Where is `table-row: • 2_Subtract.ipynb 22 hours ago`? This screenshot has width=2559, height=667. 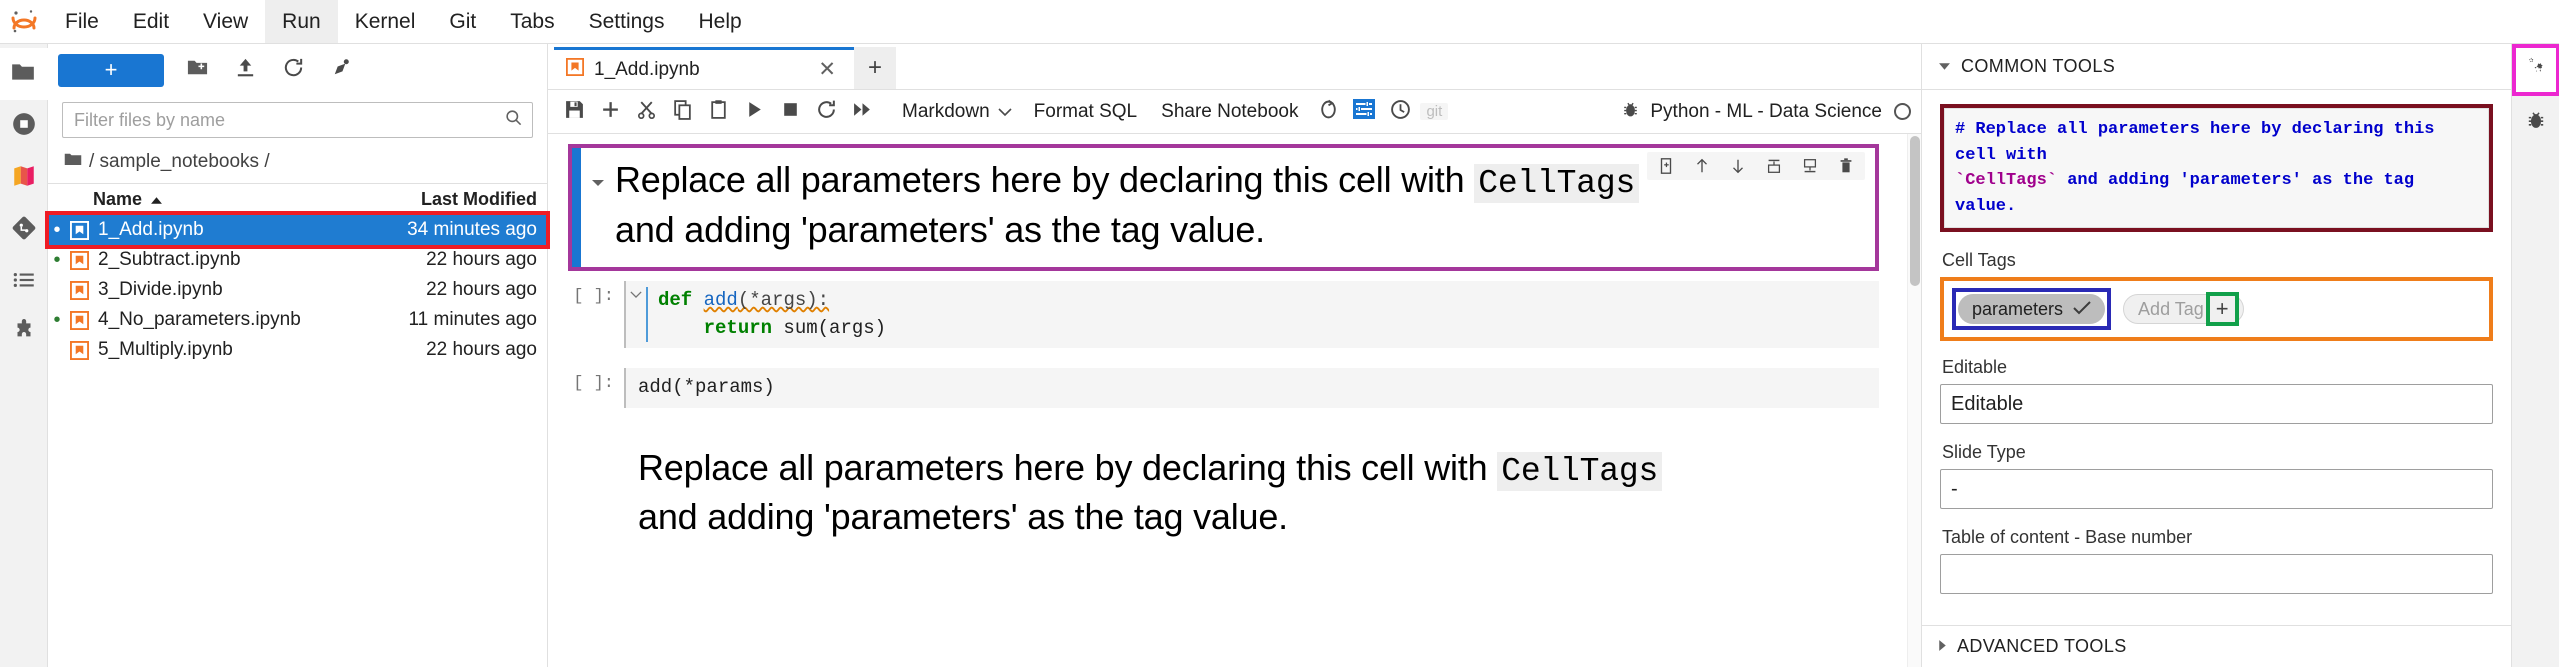
table-row: • 2_Subtract.ipynb 22 hours ago is located at coordinates (297, 260).